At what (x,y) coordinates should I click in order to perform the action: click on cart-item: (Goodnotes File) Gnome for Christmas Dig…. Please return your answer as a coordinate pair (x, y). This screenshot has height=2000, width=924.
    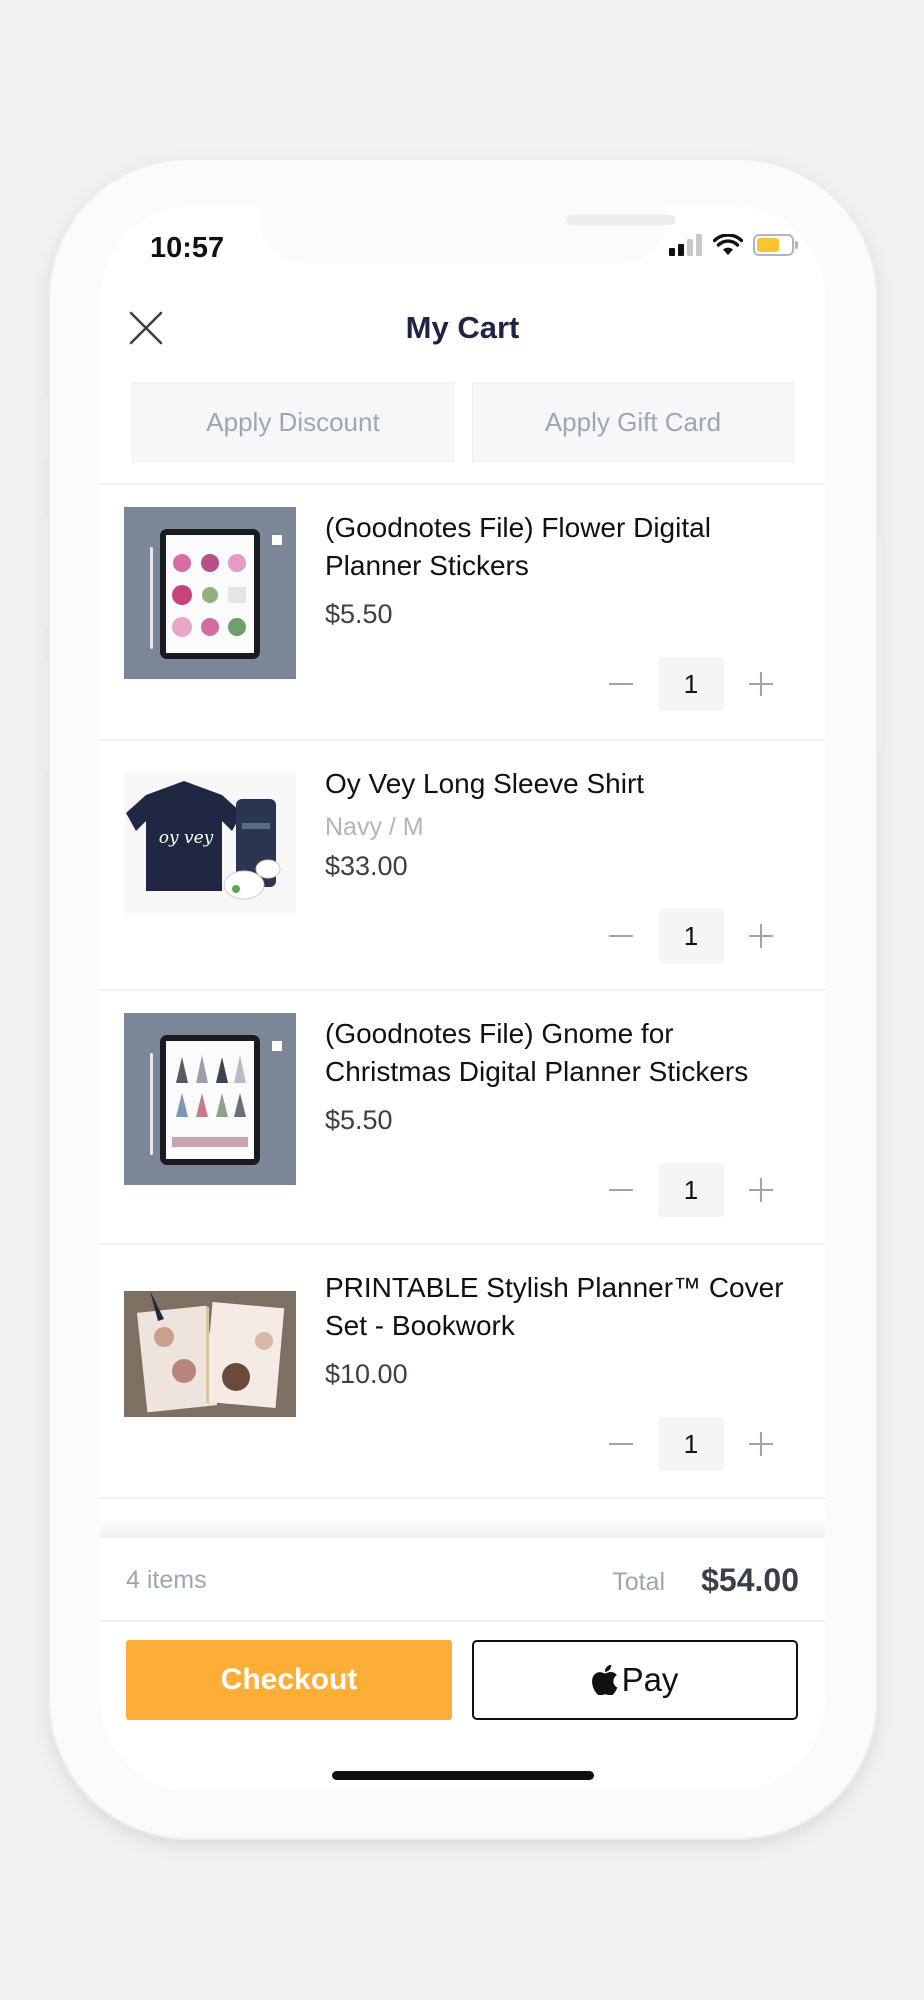
    Looking at the image, I should click on (462, 1117).